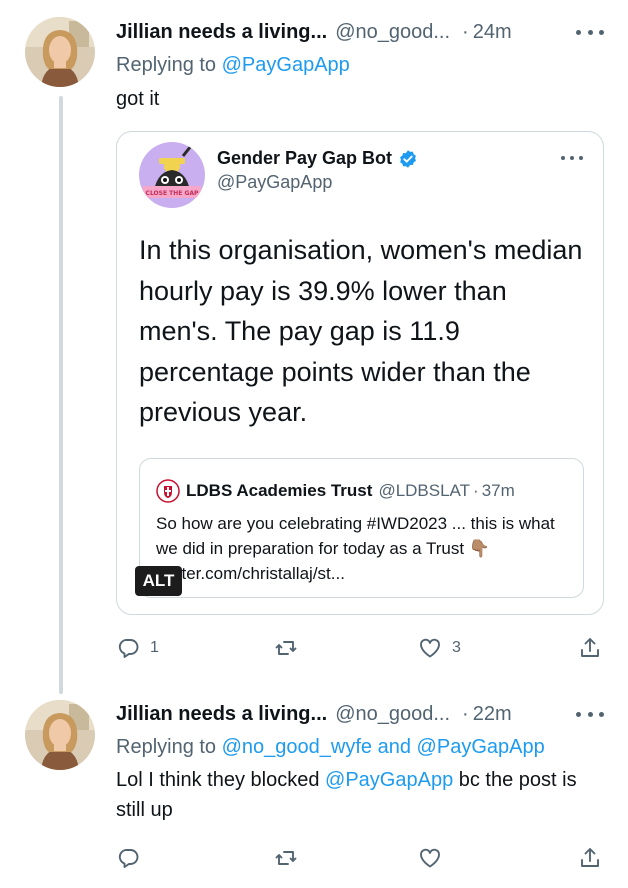 This screenshot has width=628, height=888. What do you see at coordinates (138, 99) in the screenshot?
I see `tweet-text: got it` at bounding box center [138, 99].